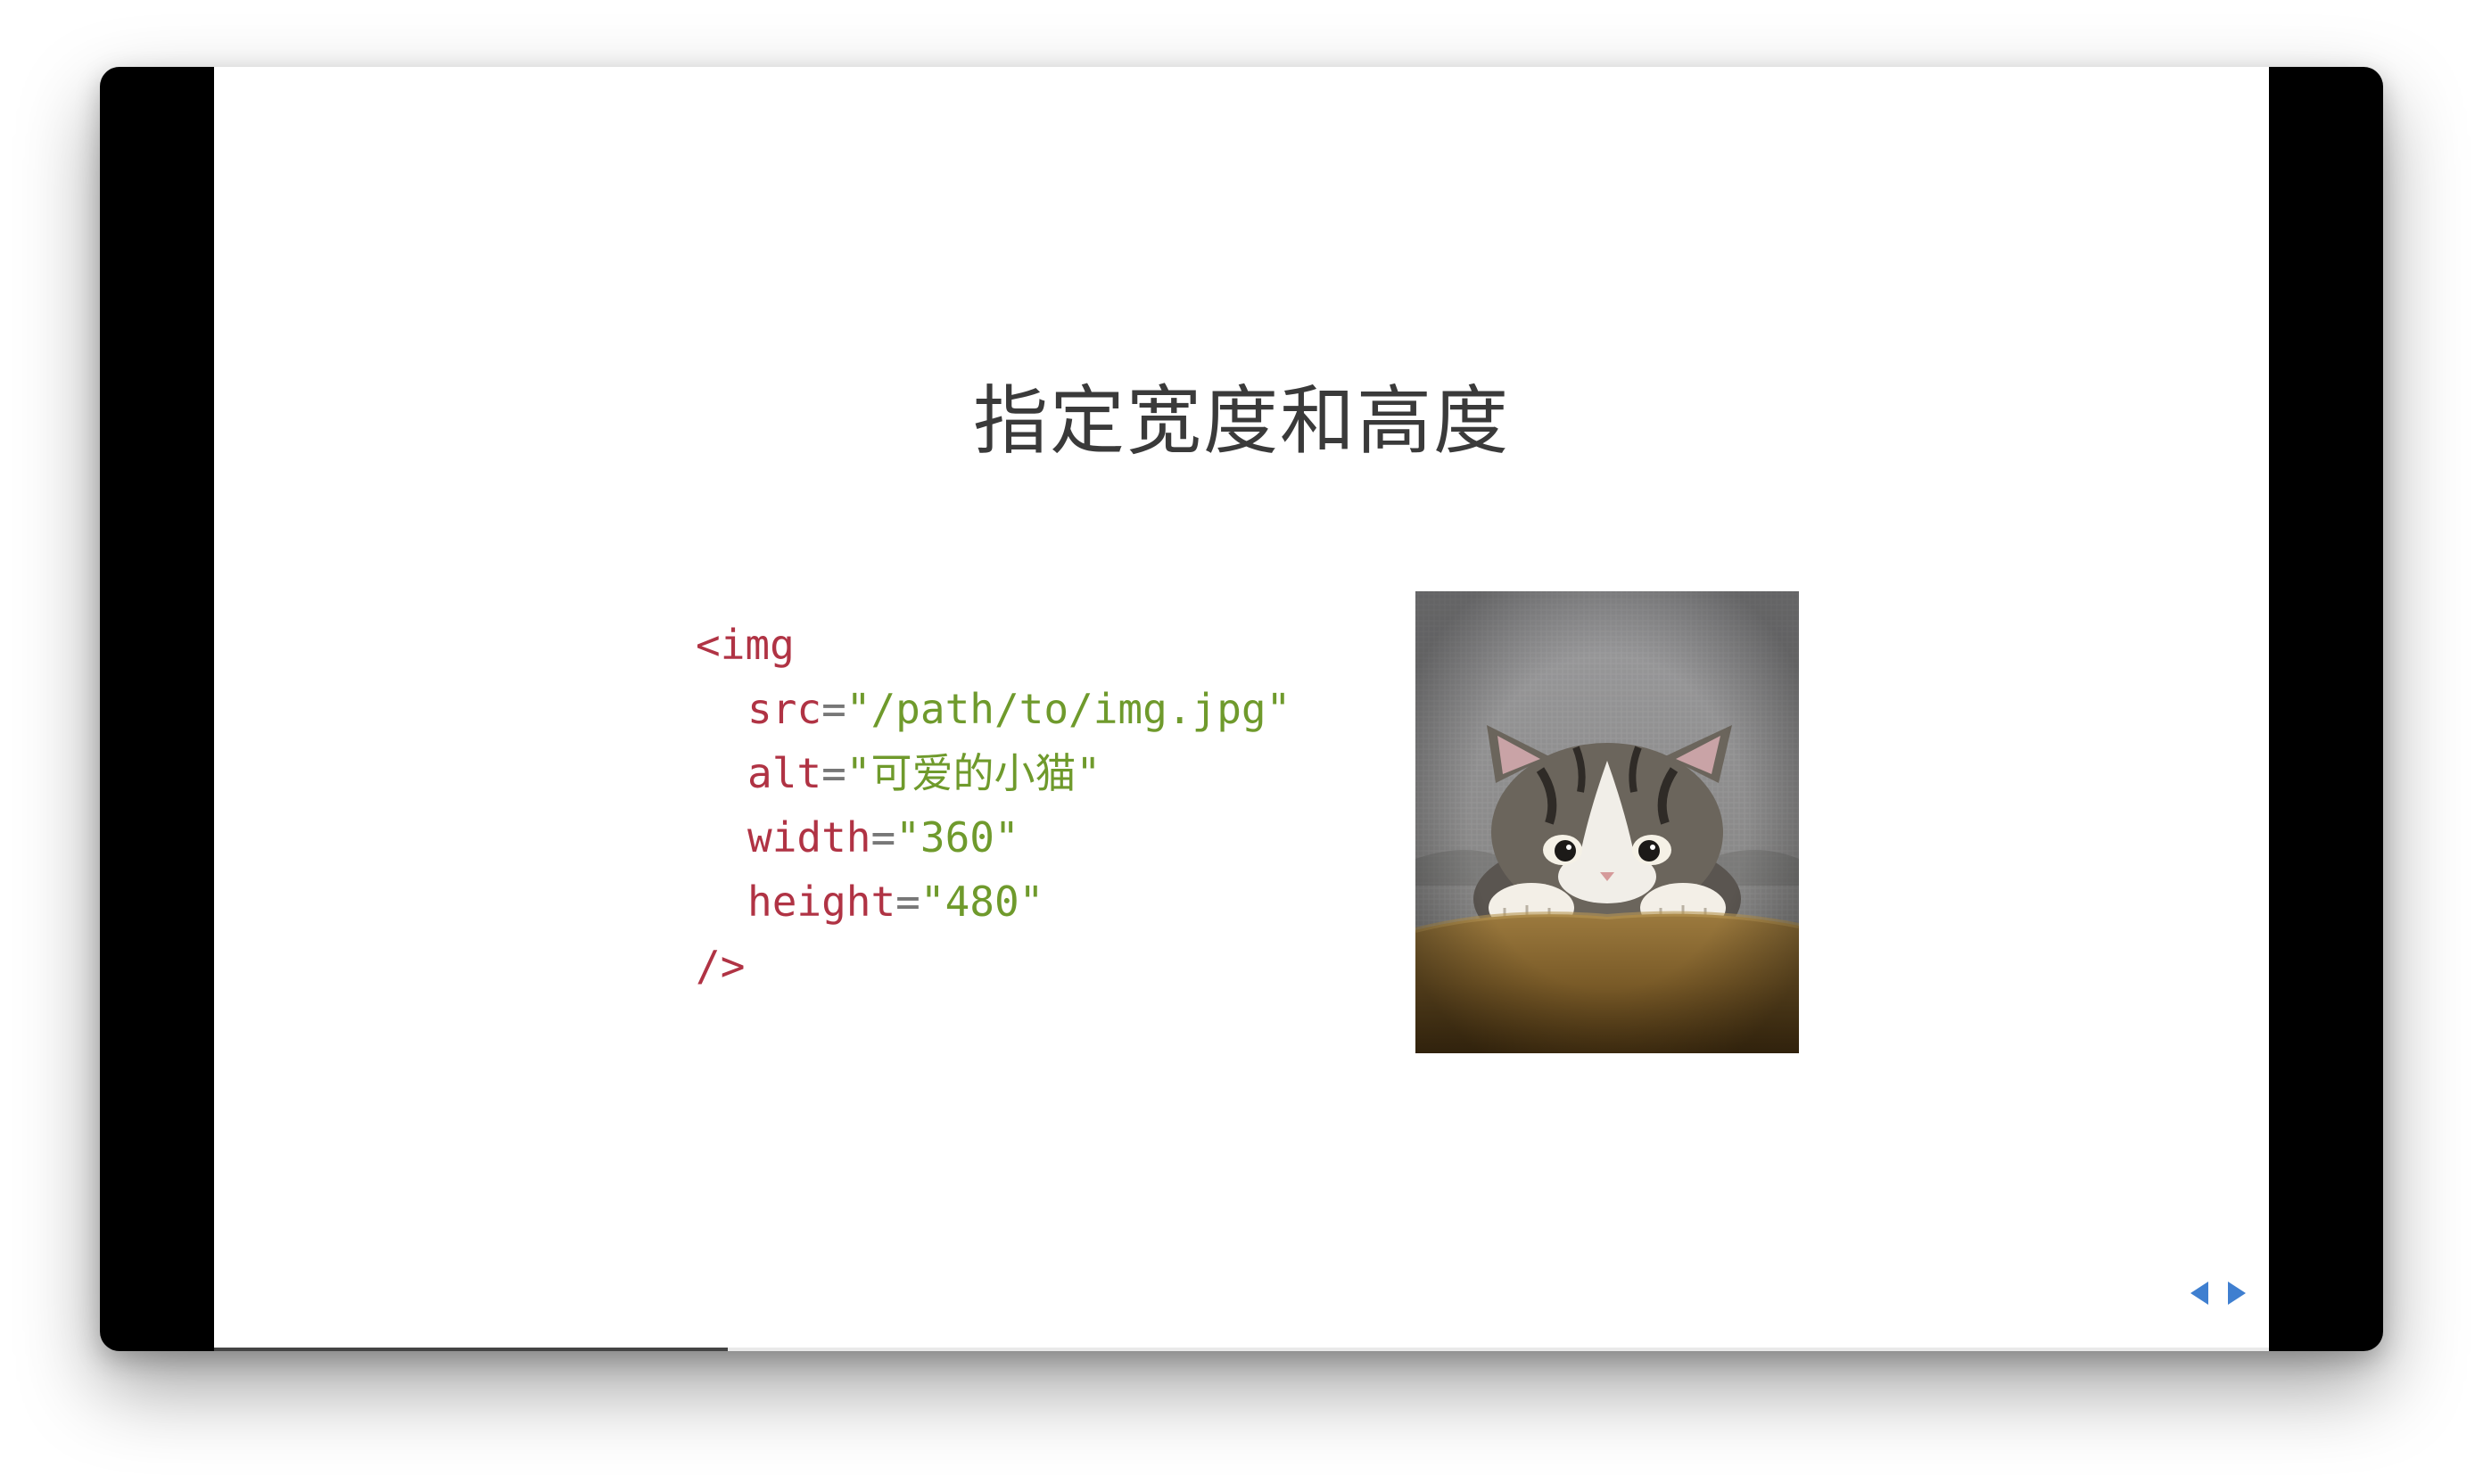 This screenshot has width=2483, height=1484. What do you see at coordinates (994, 966) in the screenshot?
I see `code-line-close: />` at bounding box center [994, 966].